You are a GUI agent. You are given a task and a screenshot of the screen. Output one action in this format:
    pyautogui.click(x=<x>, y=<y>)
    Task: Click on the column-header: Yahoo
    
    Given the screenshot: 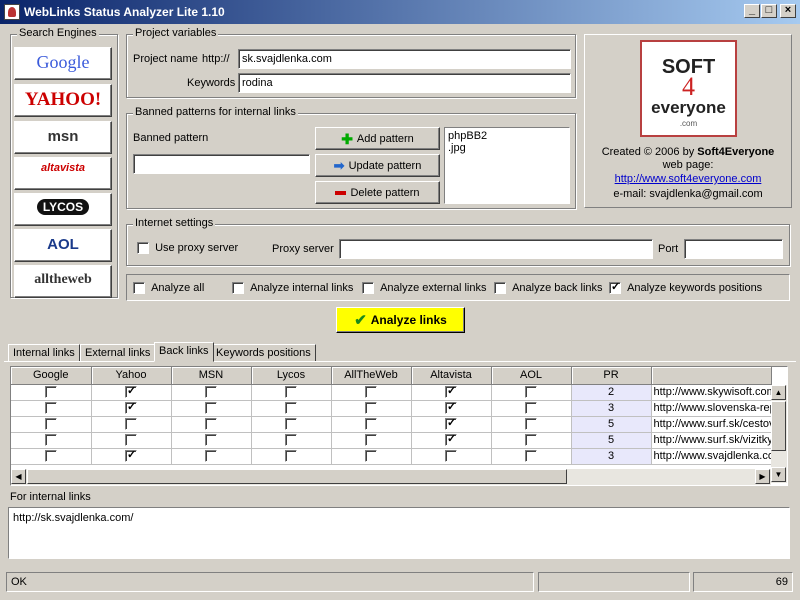 What is the action you would take?
    pyautogui.click(x=131, y=376)
    